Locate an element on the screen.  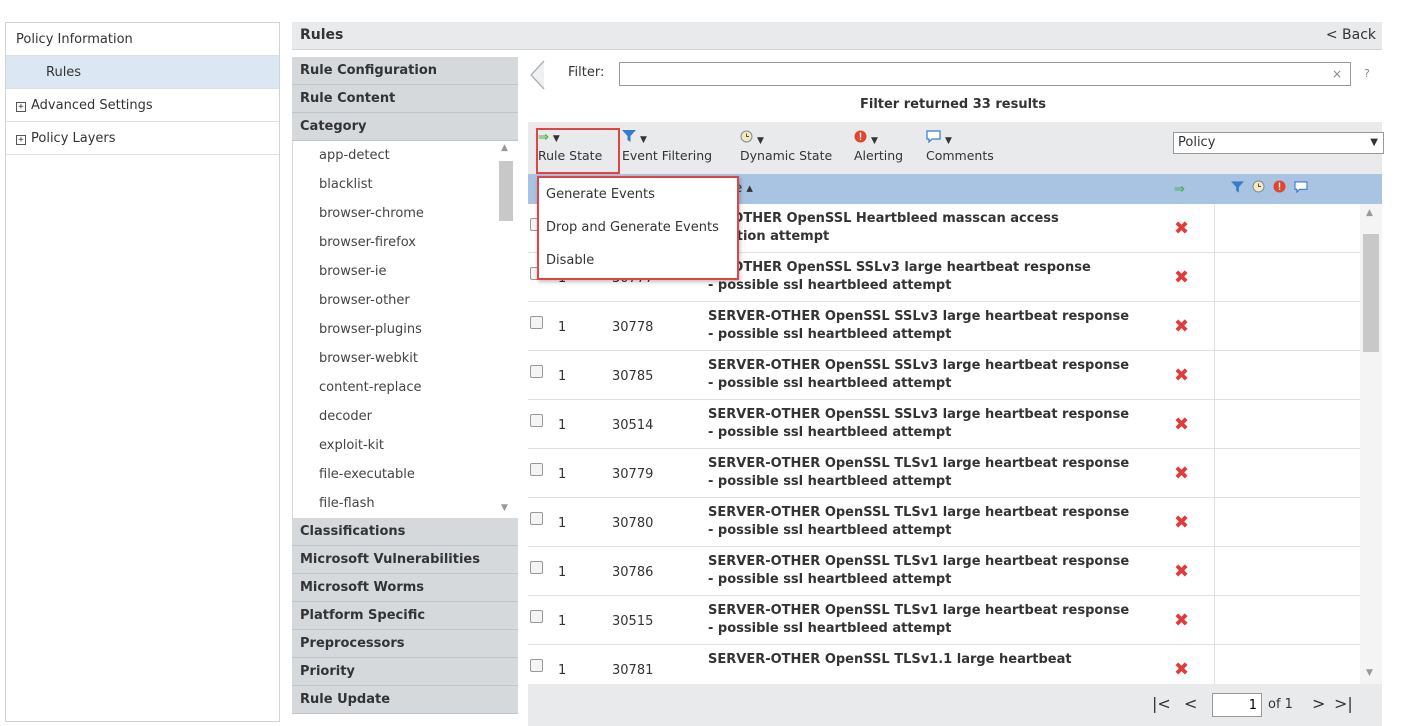
alerting-button: ▼ Alerting is located at coordinates (878, 146).